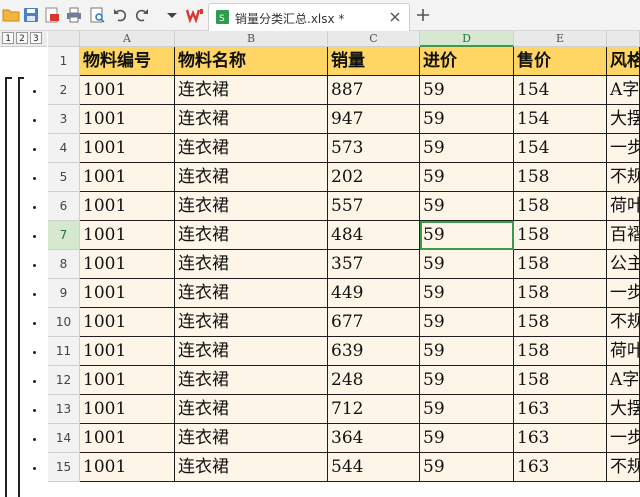 The width and height of the screenshot is (640, 497). Describe the element at coordinates (8, 38) in the screenshot. I see `outline-level-1-button: 1` at that location.